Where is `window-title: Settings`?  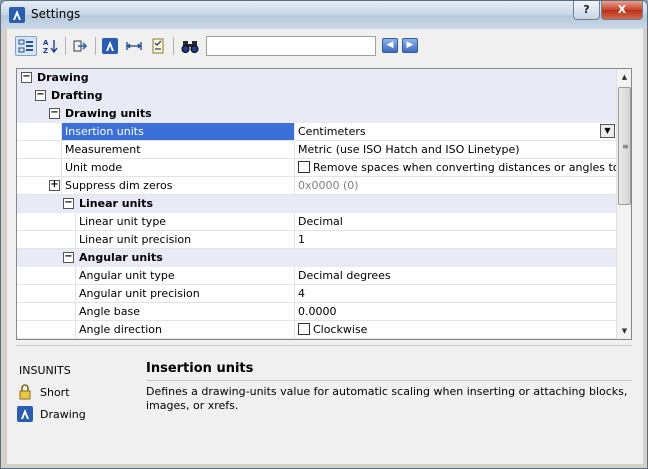
window-title: Settings is located at coordinates (56, 14).